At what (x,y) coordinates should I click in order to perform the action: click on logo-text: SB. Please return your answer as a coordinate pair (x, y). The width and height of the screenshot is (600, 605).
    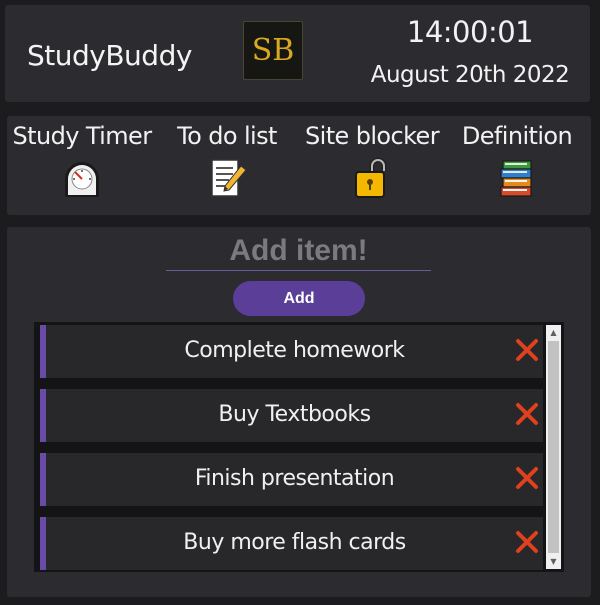
    Looking at the image, I should click on (273, 50).